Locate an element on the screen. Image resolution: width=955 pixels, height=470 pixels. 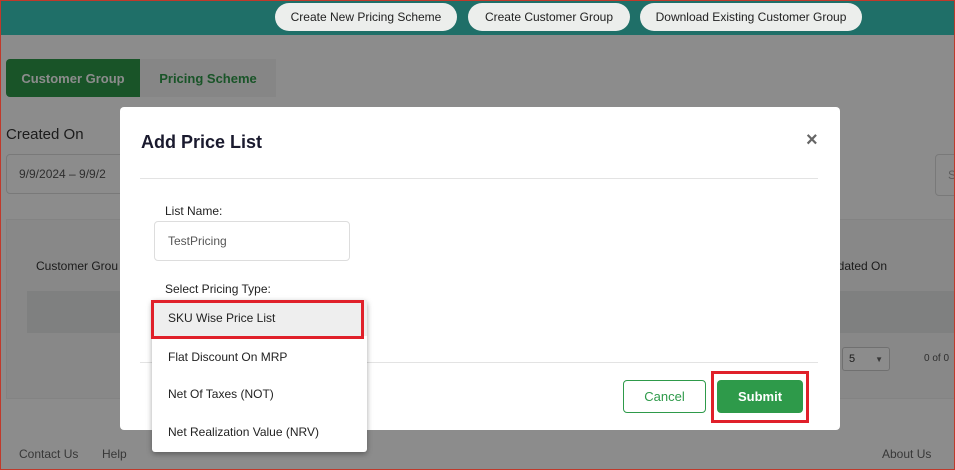
selected-option-highlight-box is located at coordinates (257, 319).